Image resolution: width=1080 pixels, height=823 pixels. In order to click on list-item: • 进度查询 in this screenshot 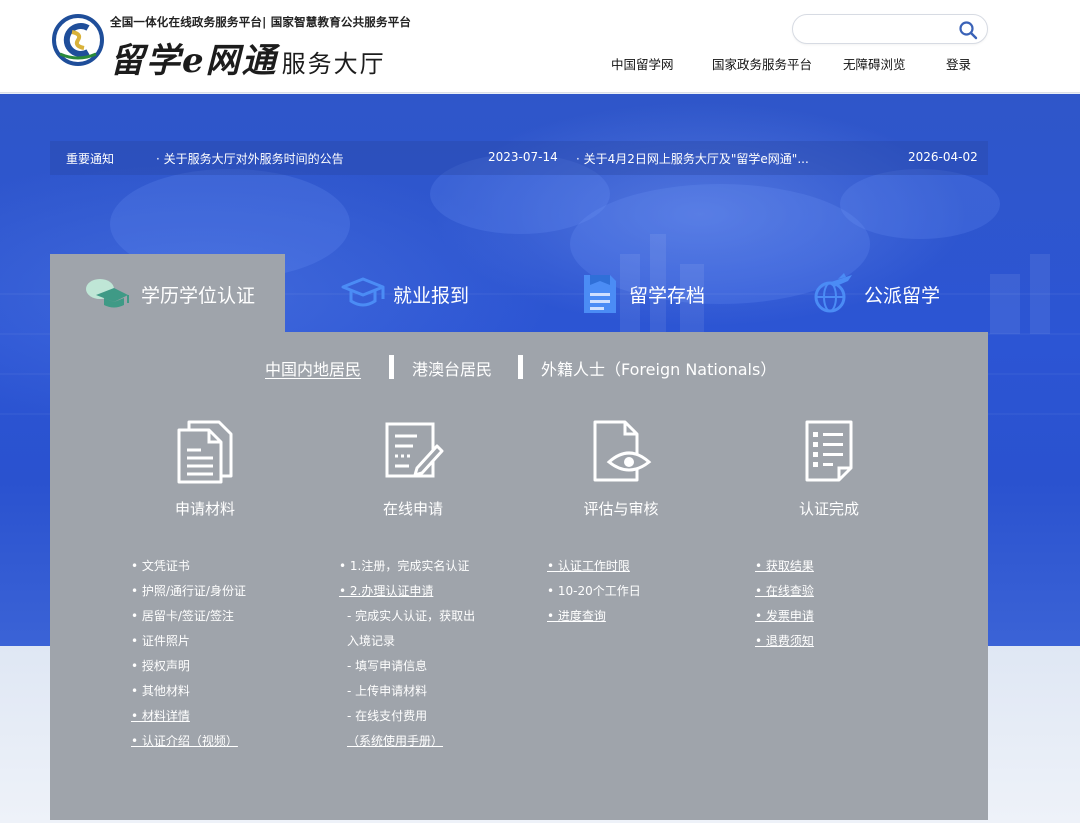, I will do `click(594, 618)`.